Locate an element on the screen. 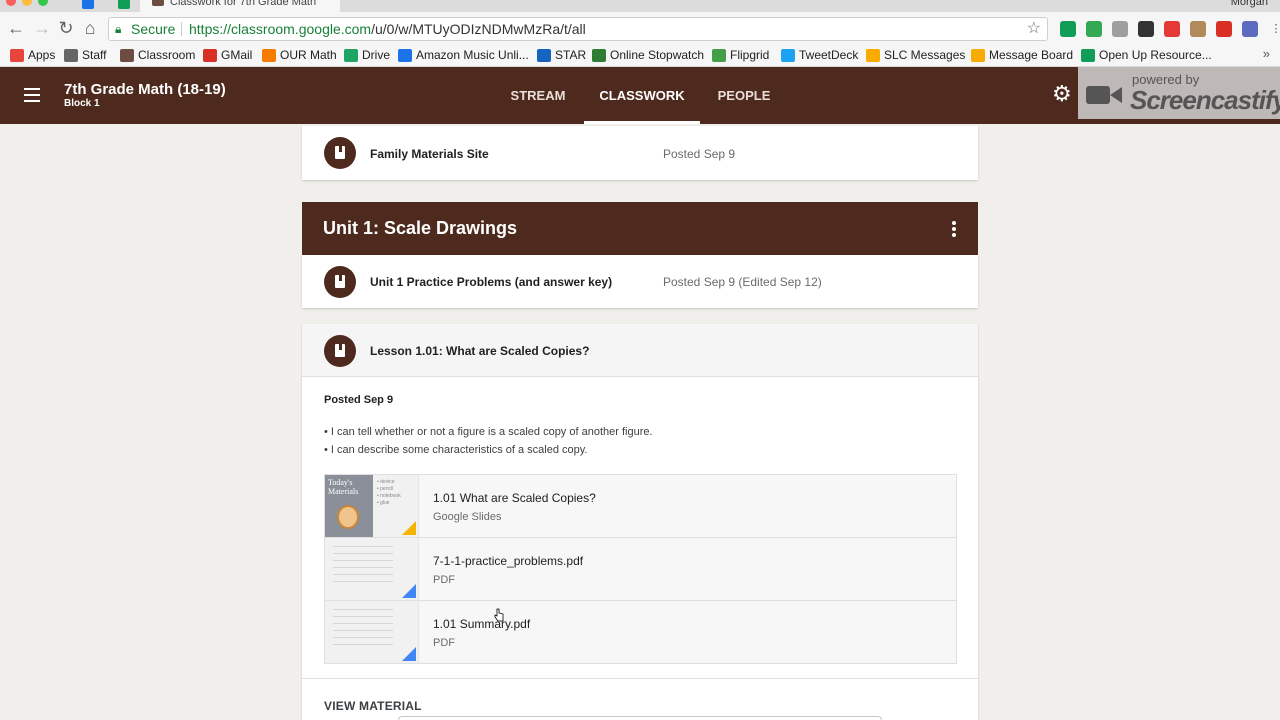 The width and height of the screenshot is (1280, 720). bookmark-label: Flipgrid is located at coordinates (750, 55).